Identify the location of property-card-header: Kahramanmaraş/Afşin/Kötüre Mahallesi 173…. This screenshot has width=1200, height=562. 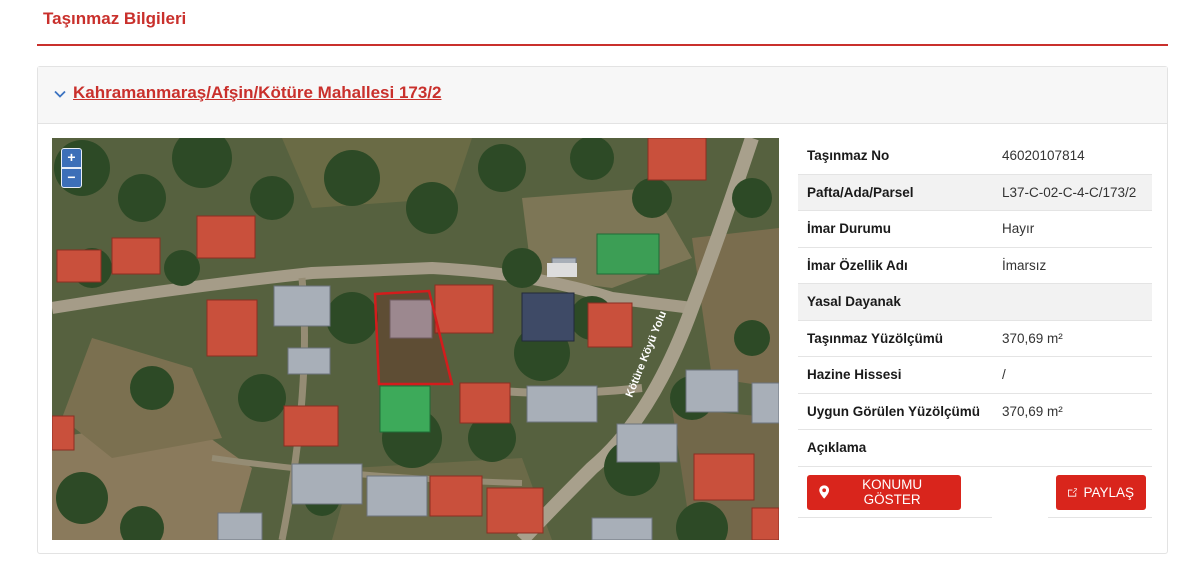
(602, 95).